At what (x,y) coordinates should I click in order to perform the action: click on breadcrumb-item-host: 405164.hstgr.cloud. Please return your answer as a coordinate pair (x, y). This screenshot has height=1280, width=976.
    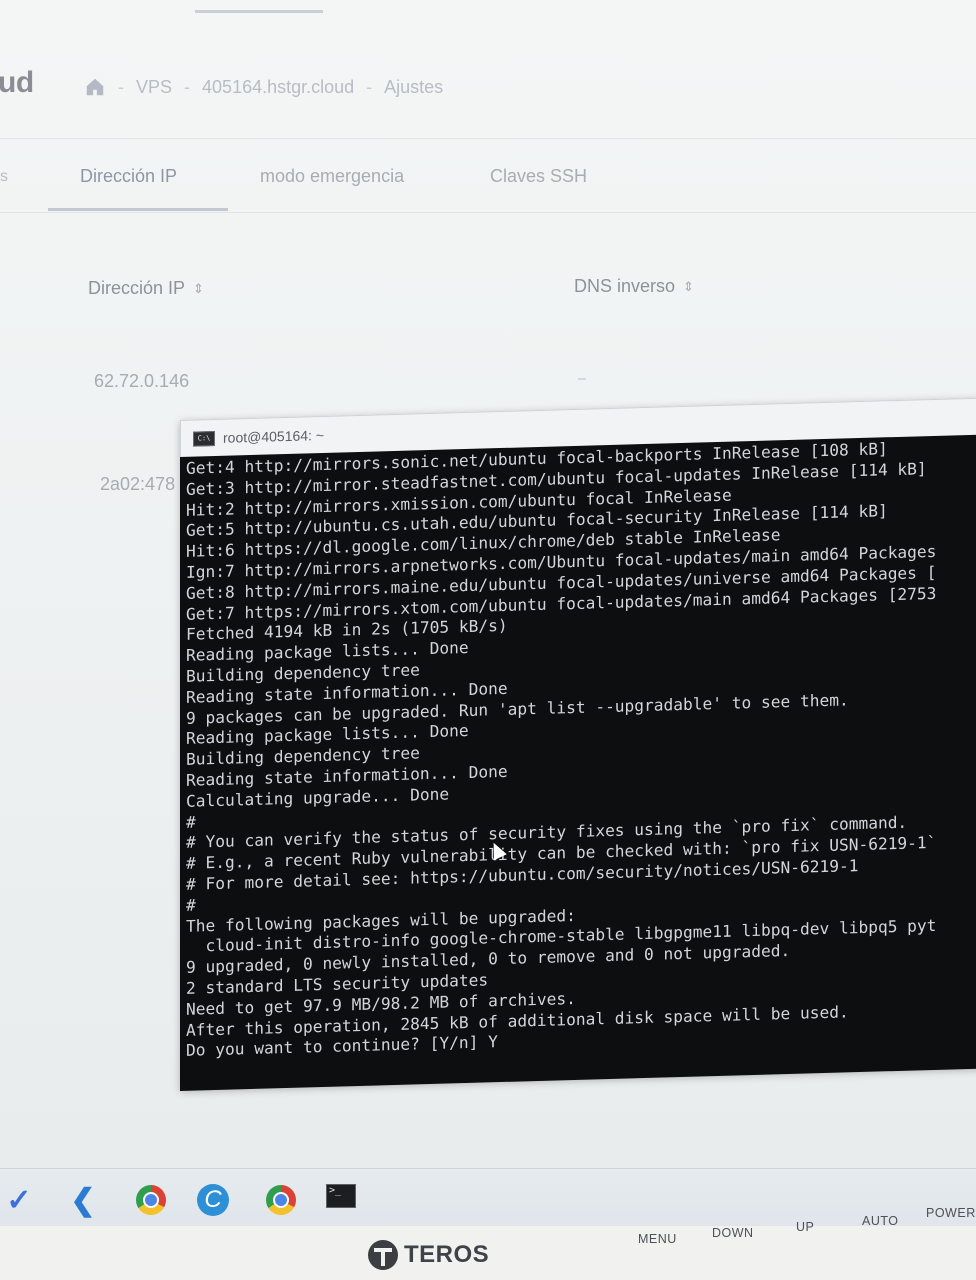
    Looking at the image, I should click on (278, 87).